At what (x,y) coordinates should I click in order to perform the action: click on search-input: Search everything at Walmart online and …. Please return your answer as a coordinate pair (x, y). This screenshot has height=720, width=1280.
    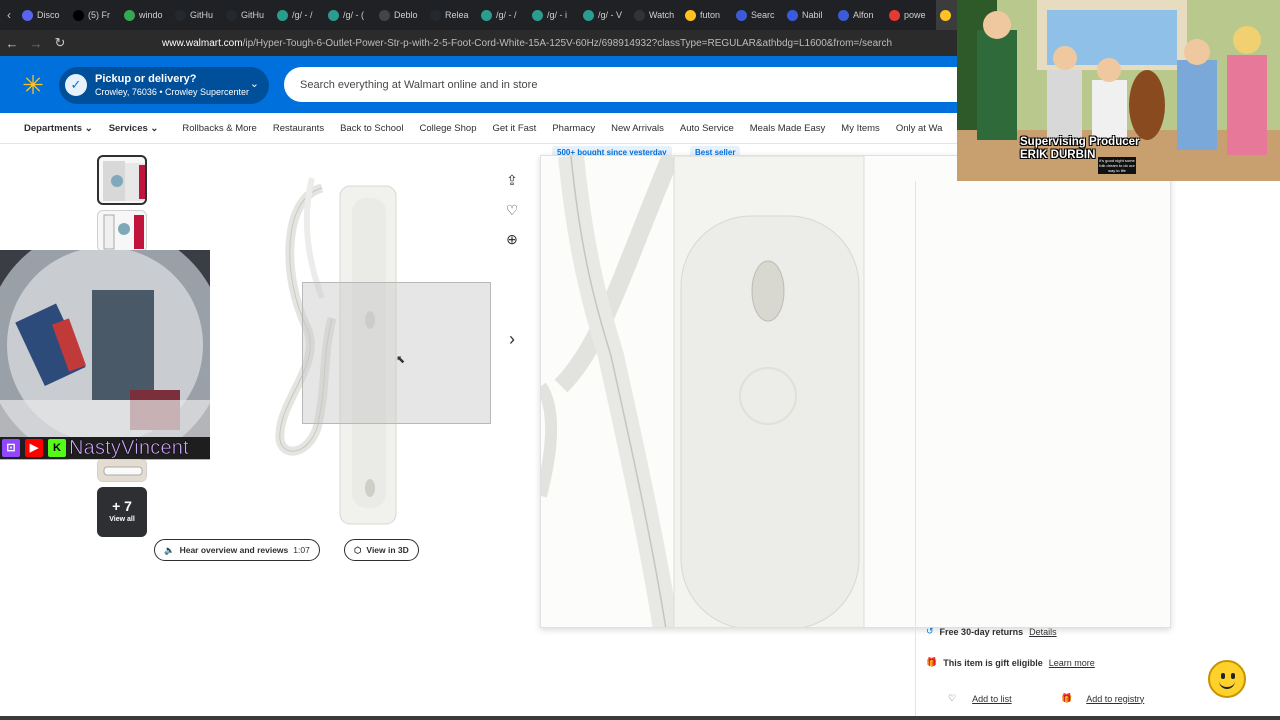
    Looking at the image, I should click on (634, 84).